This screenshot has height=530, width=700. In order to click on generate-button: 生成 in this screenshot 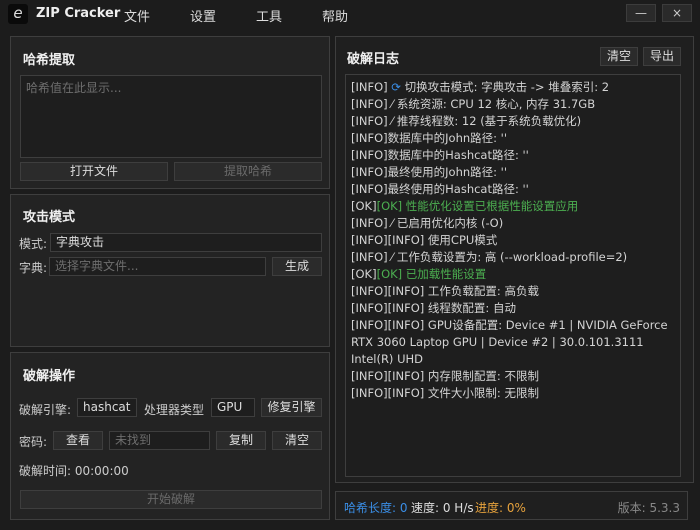, I will do `click(297, 266)`.